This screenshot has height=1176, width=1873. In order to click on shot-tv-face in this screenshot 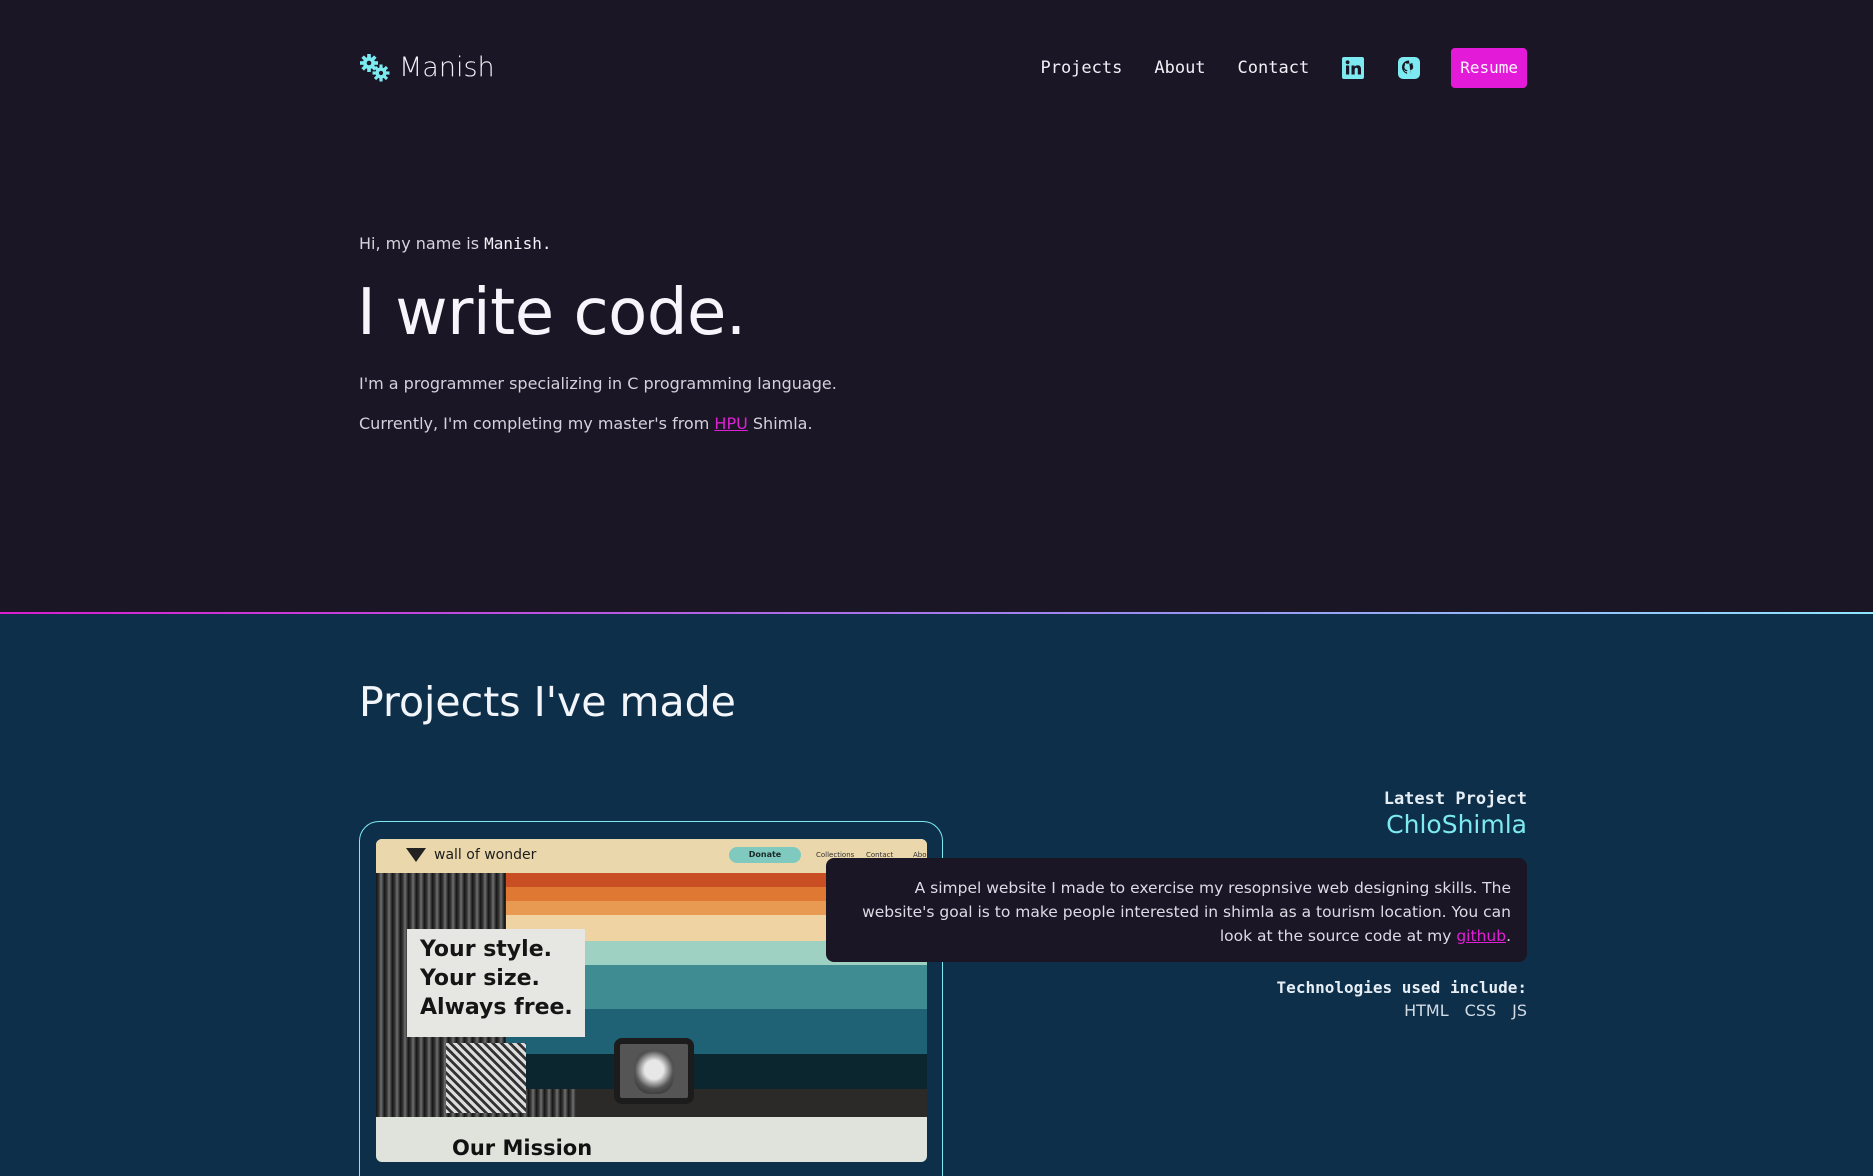, I will do `click(654, 1072)`.